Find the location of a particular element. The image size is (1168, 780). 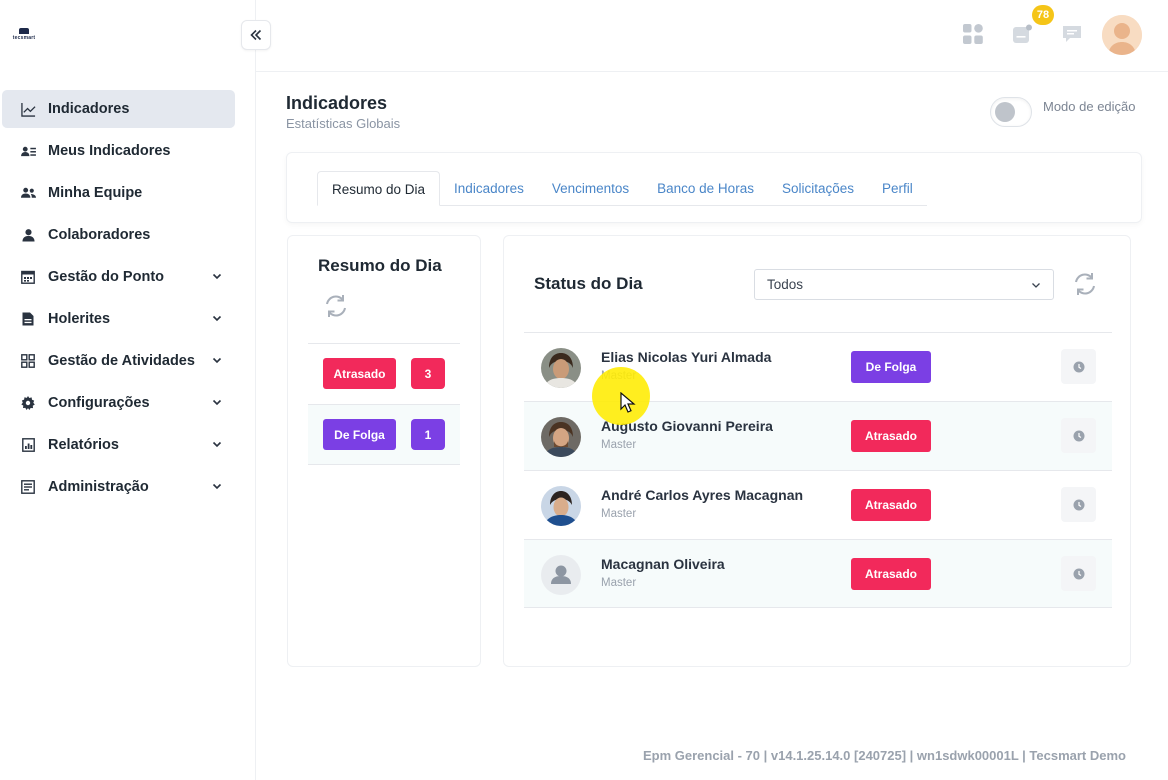

sidebar-item-meus-indicadores: Meus Indicadores is located at coordinates (118, 151).